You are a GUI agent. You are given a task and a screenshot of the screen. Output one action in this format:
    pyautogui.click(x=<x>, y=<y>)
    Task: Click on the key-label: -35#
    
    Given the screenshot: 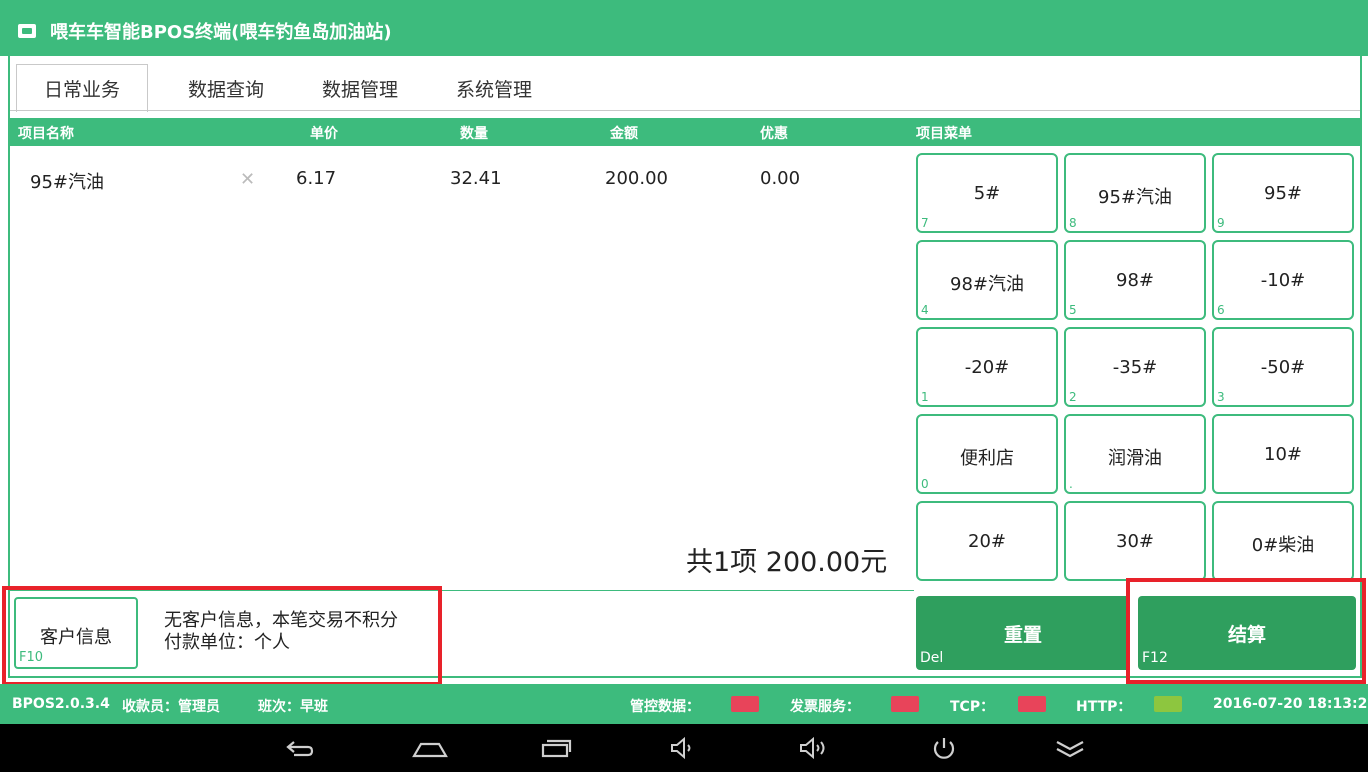 What is the action you would take?
    pyautogui.click(x=1135, y=367)
    